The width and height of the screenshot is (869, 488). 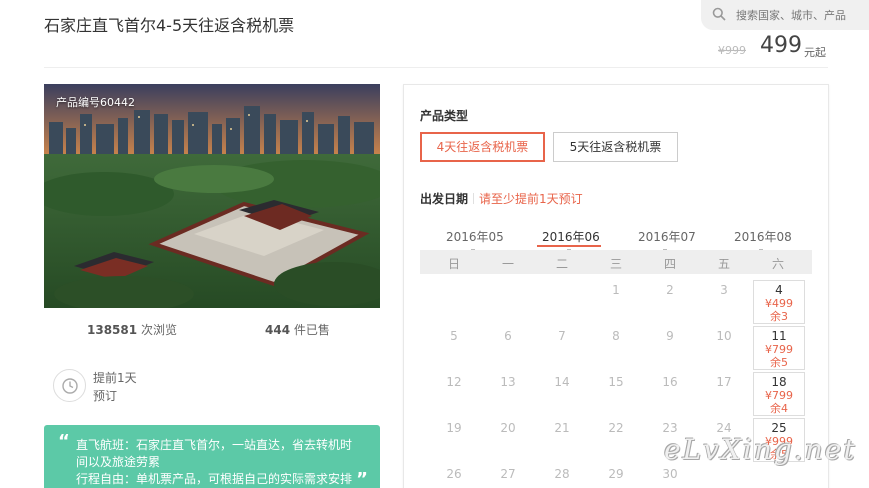 I want to click on calendar-day: 26, so click(x=454, y=474).